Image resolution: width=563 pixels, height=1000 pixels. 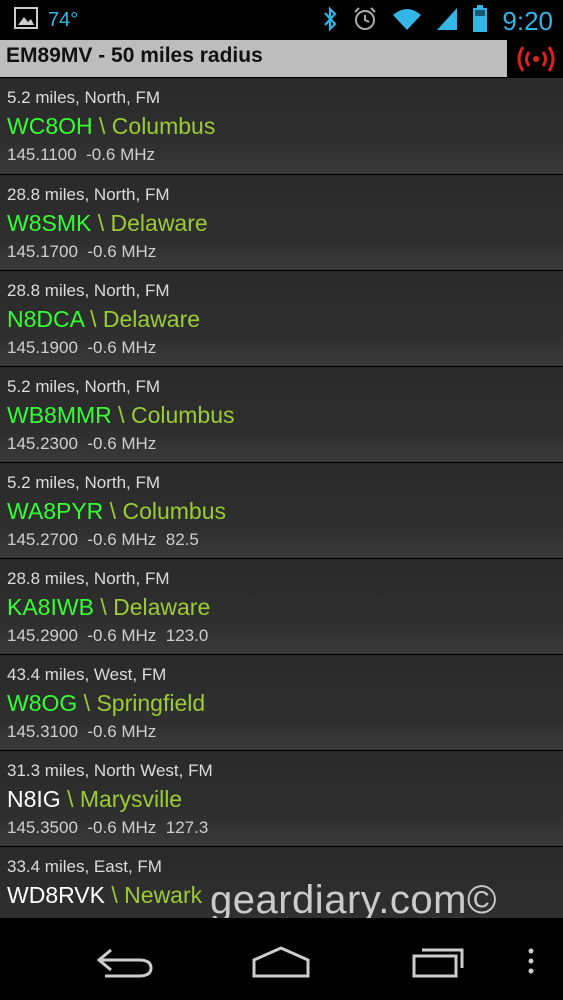 What do you see at coordinates (531, 961) in the screenshot?
I see `overflow-menu-icon` at bounding box center [531, 961].